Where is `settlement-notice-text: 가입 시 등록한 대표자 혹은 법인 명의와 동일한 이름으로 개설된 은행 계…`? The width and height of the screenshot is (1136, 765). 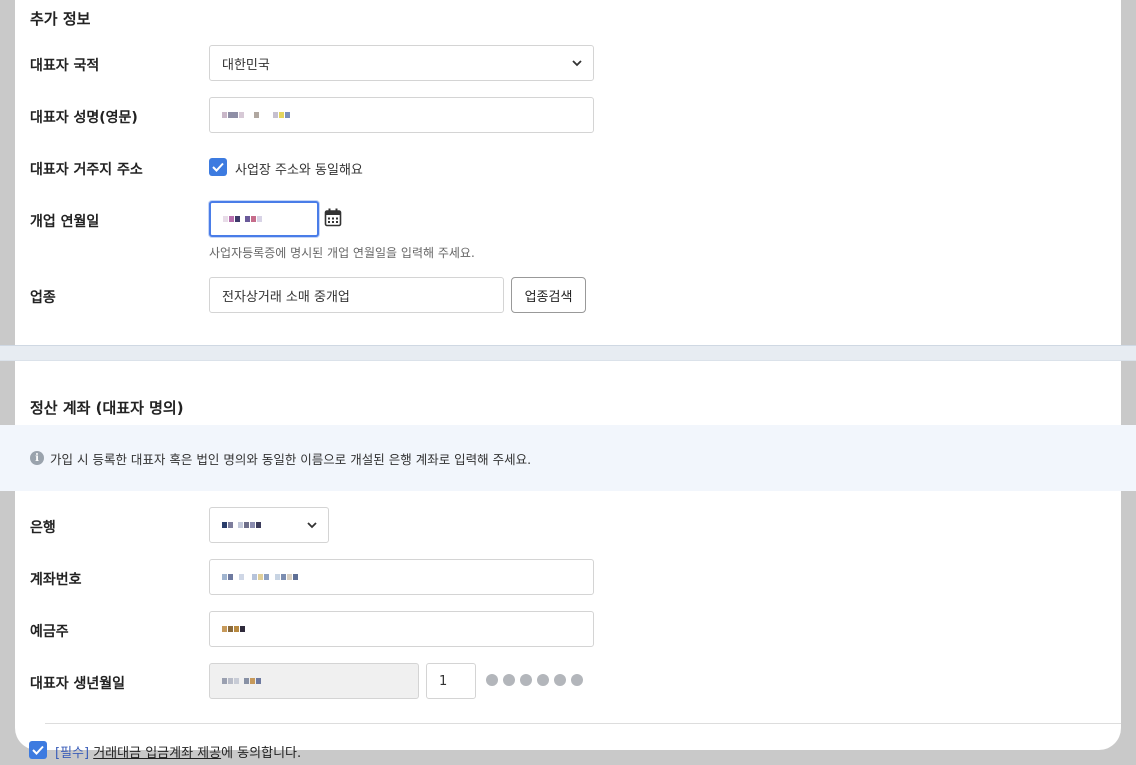 settlement-notice-text: 가입 시 등록한 대표자 혹은 법인 명의와 동일한 이름으로 개설된 은행 계… is located at coordinates (291, 459).